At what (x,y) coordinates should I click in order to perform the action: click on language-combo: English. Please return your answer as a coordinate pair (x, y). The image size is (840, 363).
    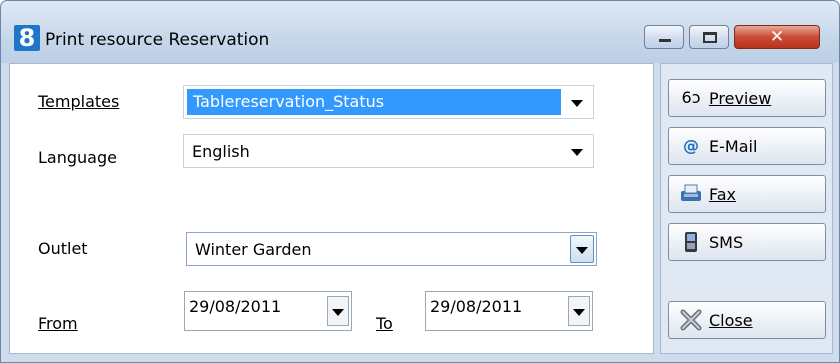
    Looking at the image, I should click on (388, 151).